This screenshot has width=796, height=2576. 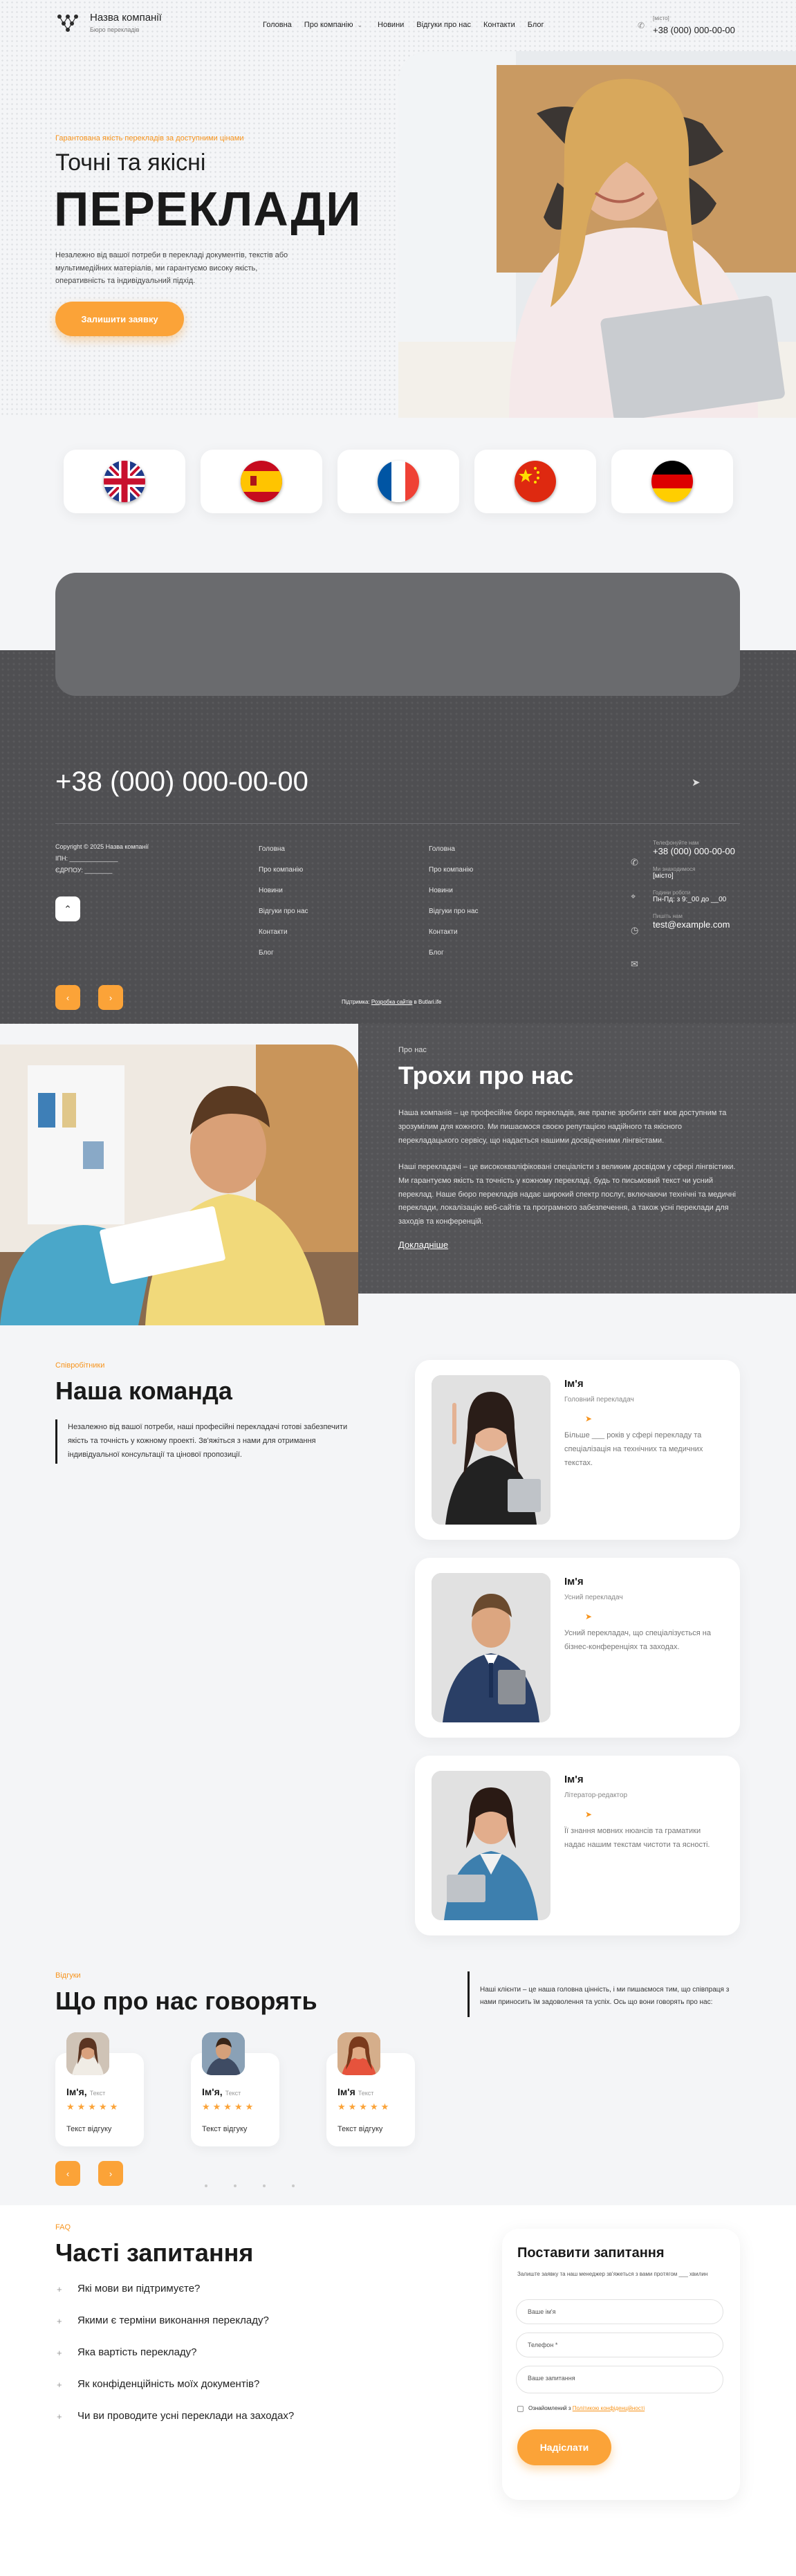 I want to click on privacy-policy-link: Політикою конфіденційності, so click(x=609, y=2408).